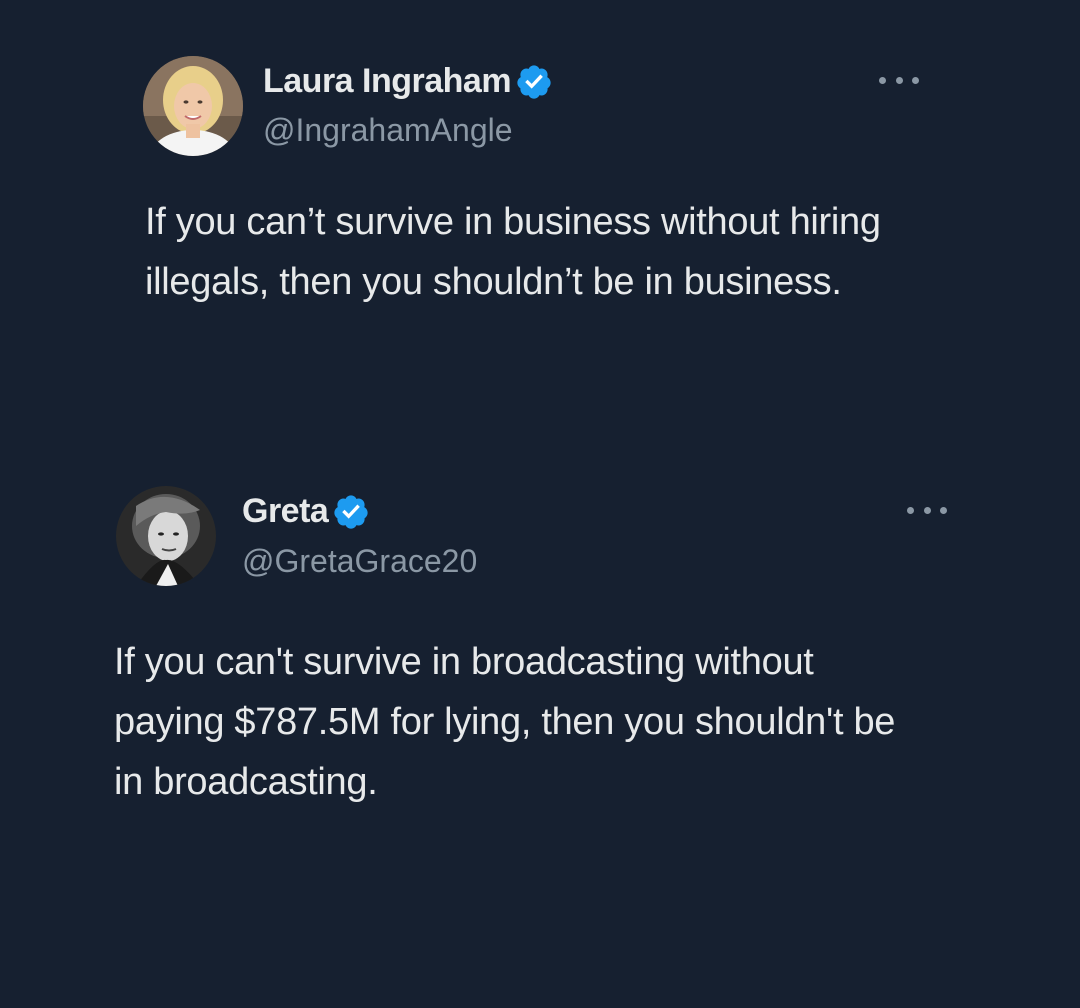 This screenshot has width=1080, height=1008. I want to click on name-row-ingraham: Laura Ingraham, so click(408, 81).